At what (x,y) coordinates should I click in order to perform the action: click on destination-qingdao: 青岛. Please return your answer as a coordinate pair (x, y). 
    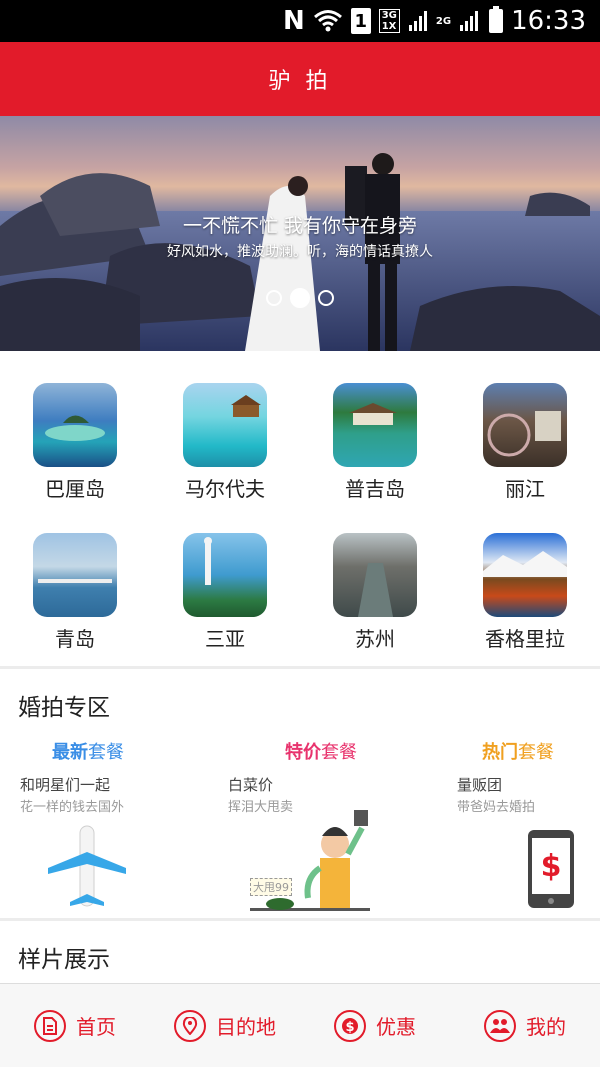
    Looking at the image, I should click on (75, 584).